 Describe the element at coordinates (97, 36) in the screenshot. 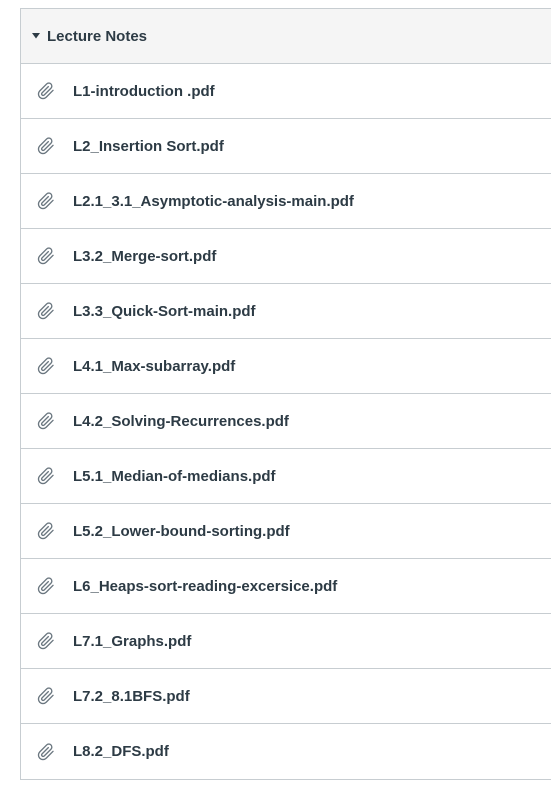

I see `module-title: Lecture Notes` at that location.